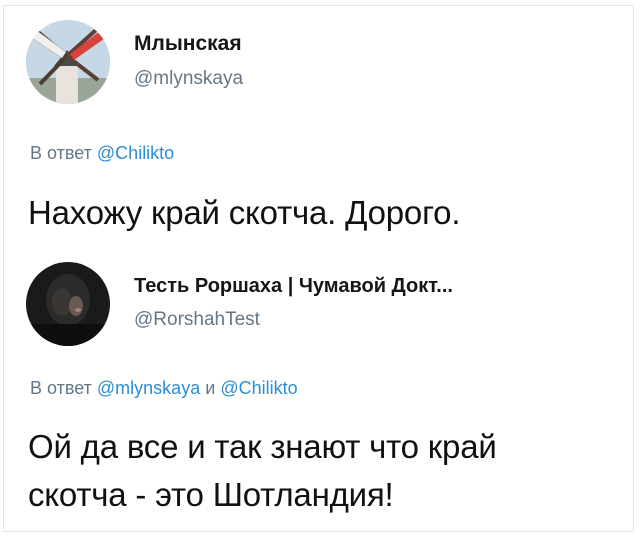  Describe the element at coordinates (197, 320) in the screenshot. I see `author-handle: @RorshahTest` at that location.